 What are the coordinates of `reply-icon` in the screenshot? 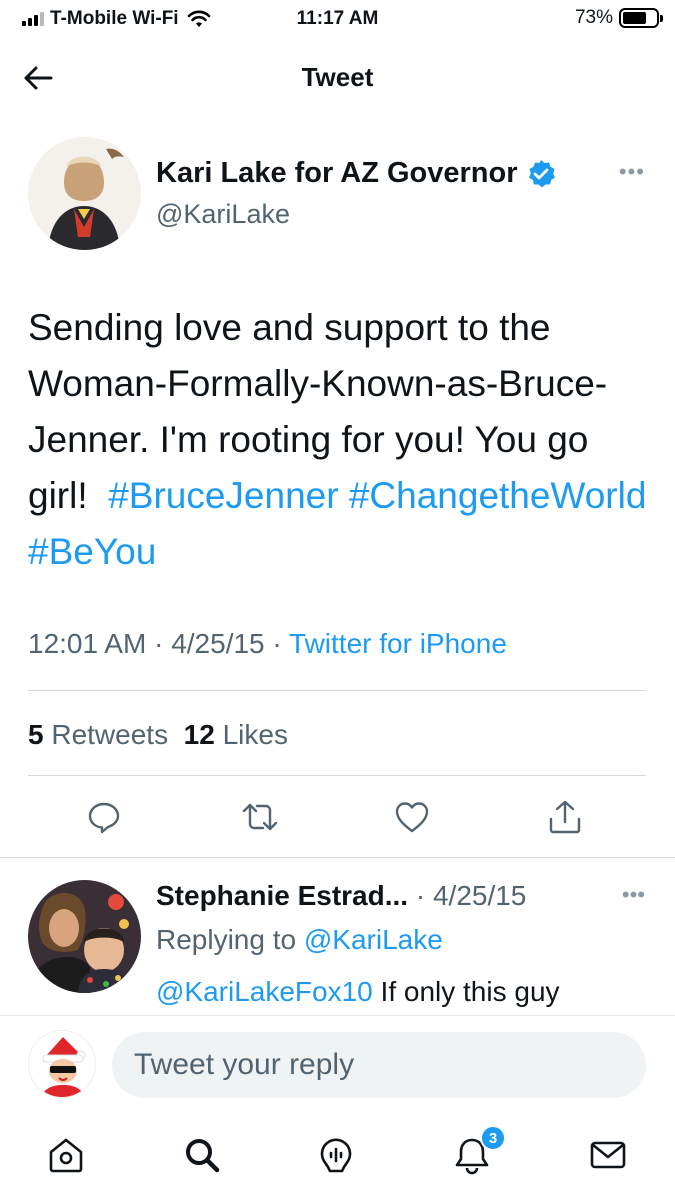 It's located at (104, 818).